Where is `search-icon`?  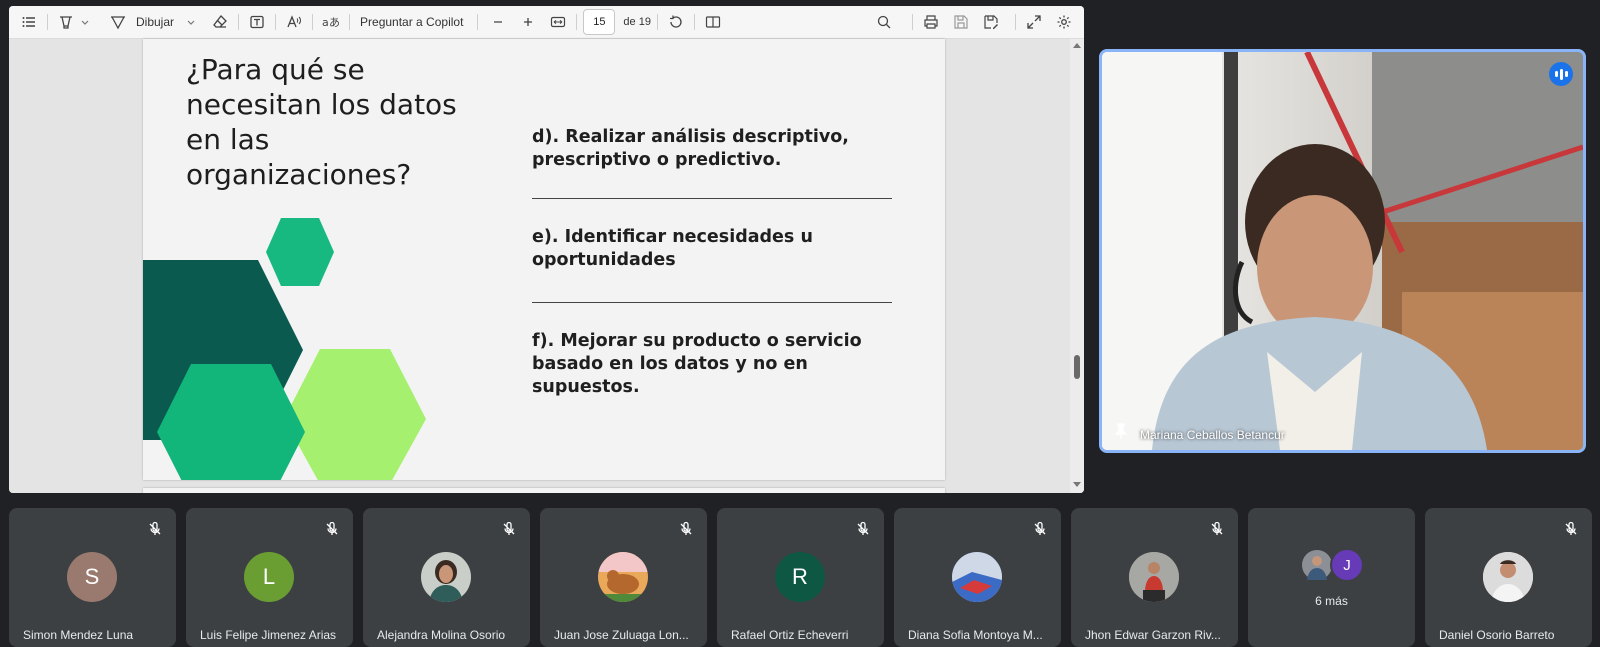
search-icon is located at coordinates (884, 22).